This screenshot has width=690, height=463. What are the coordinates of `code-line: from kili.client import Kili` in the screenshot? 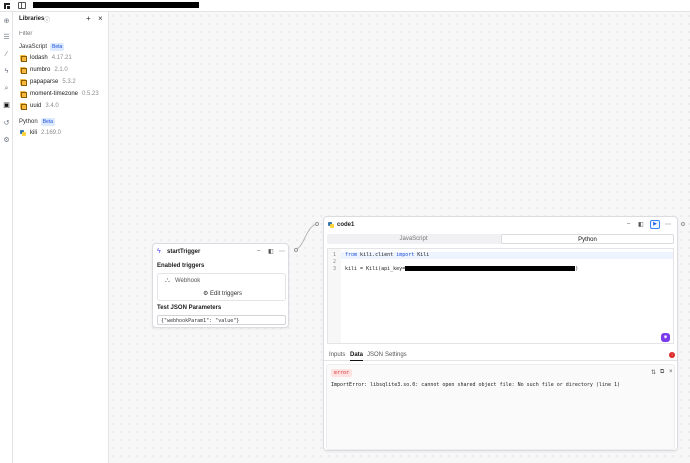 It's located at (387, 255).